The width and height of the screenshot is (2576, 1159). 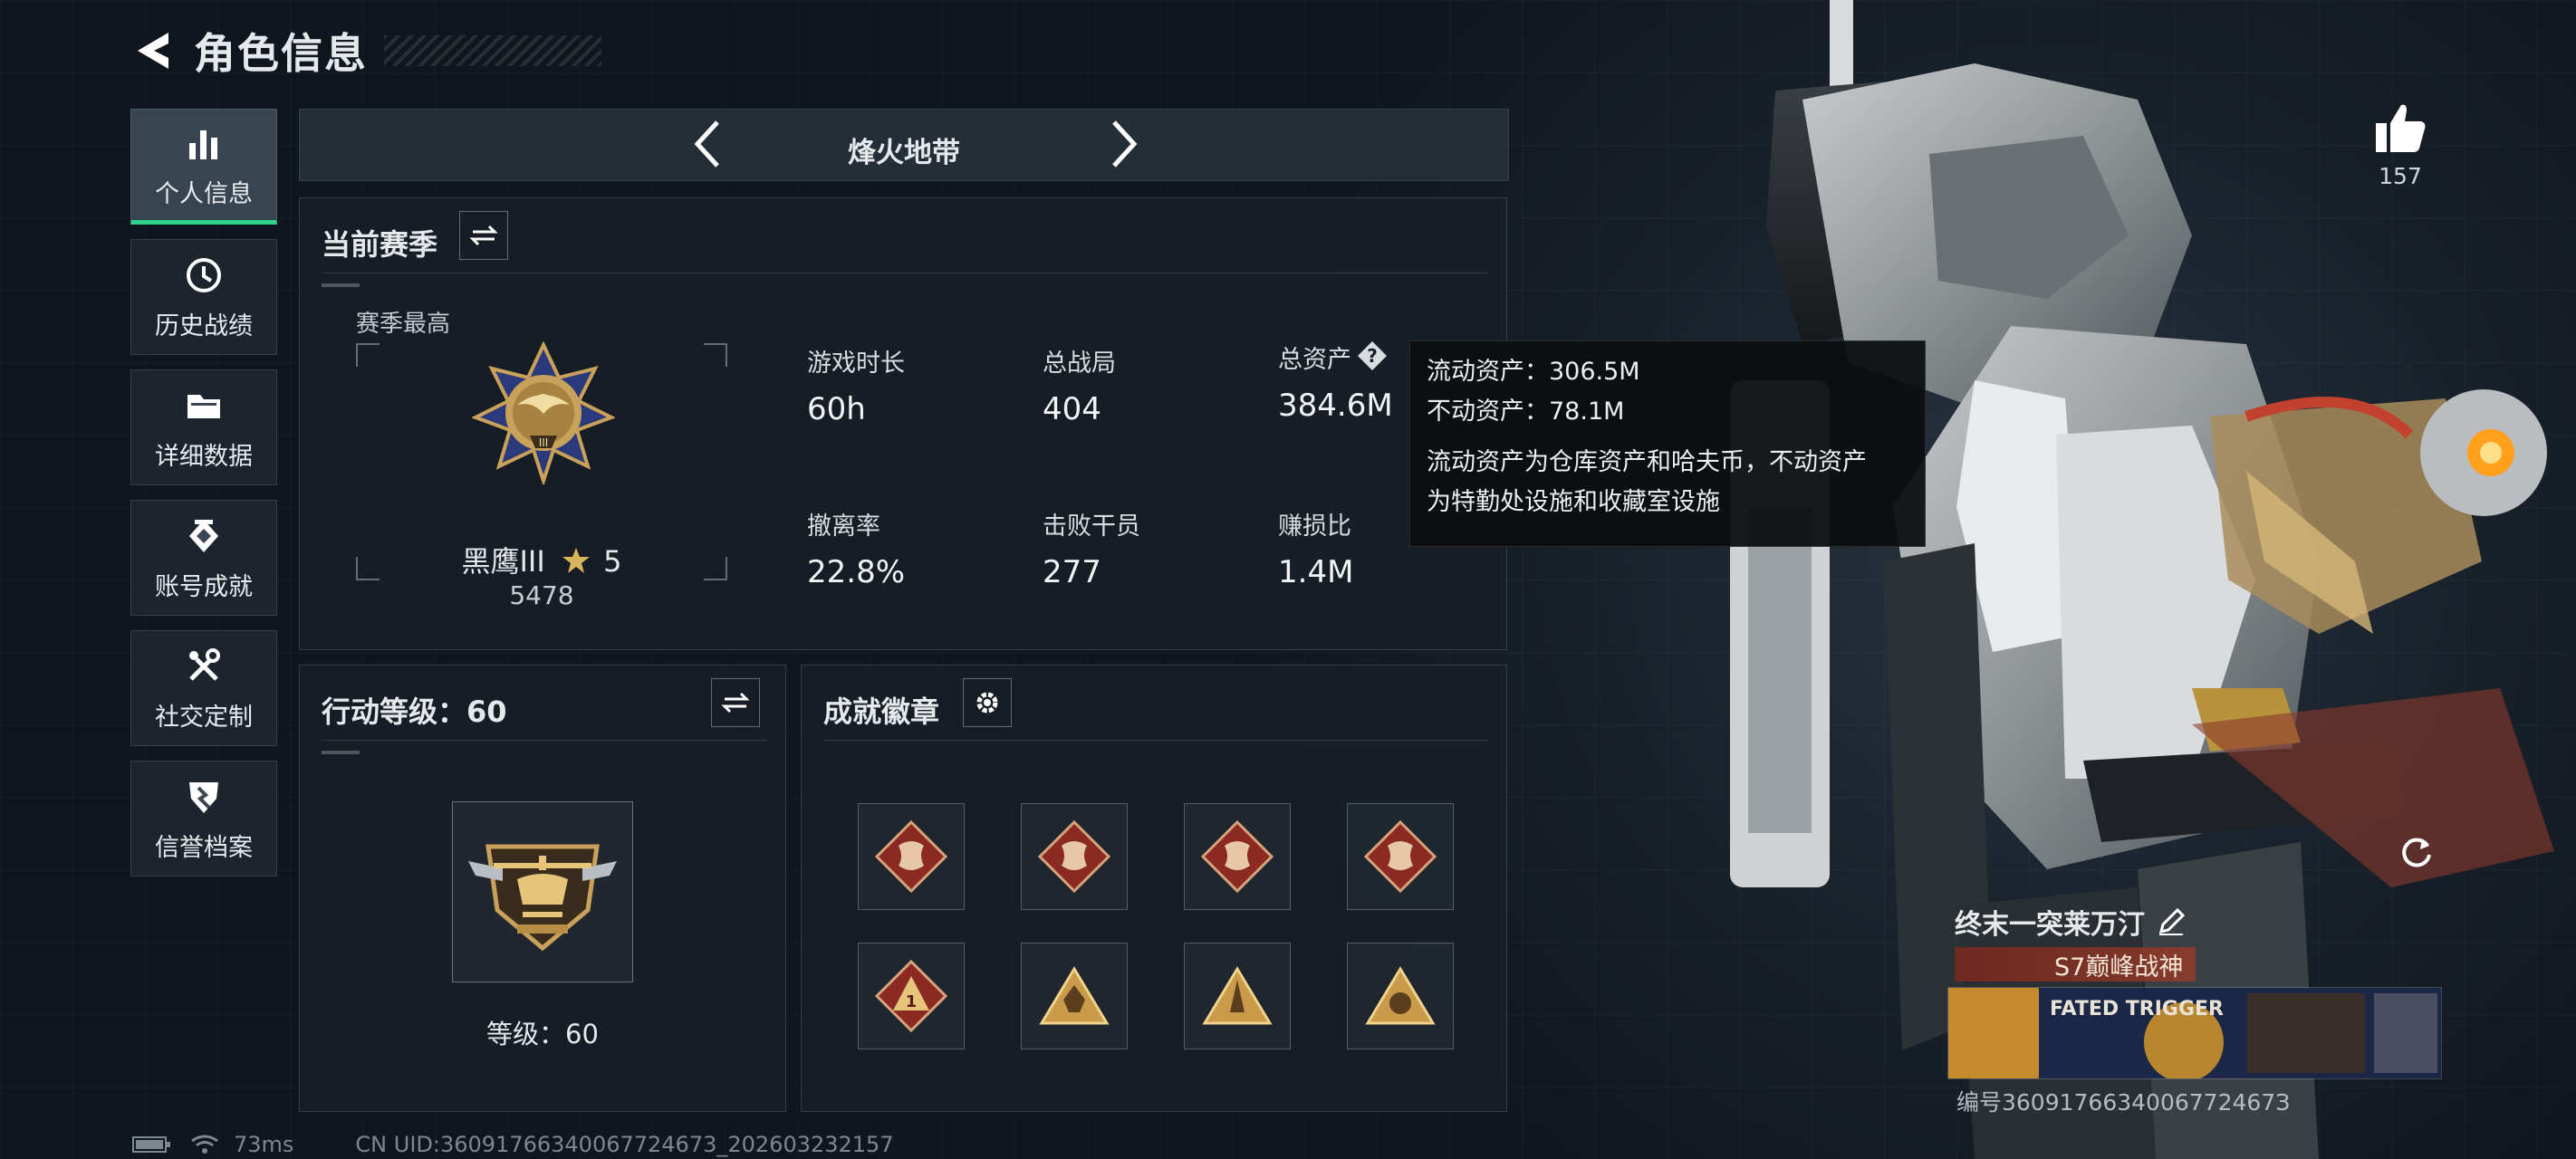 What do you see at coordinates (543, 412) in the screenshot?
I see `black-eagle-medal-icon: III` at bounding box center [543, 412].